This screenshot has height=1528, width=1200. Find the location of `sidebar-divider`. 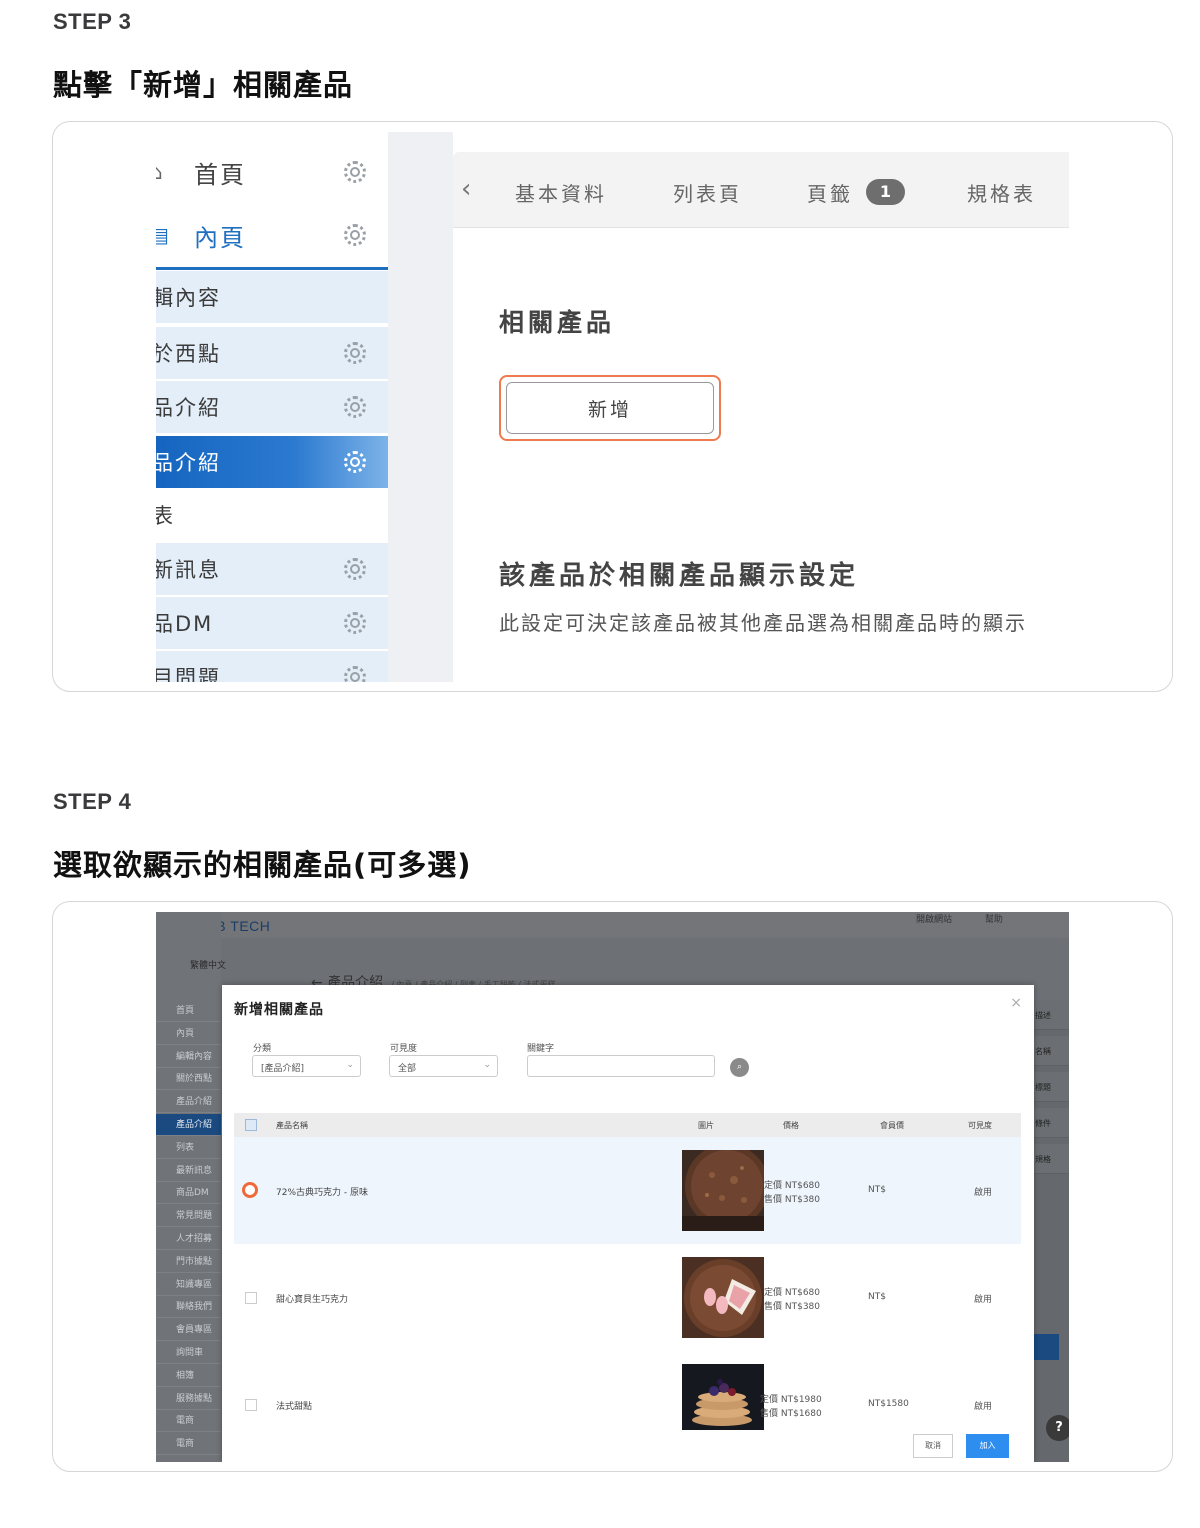

sidebar-divider is located at coordinates (272, 268).